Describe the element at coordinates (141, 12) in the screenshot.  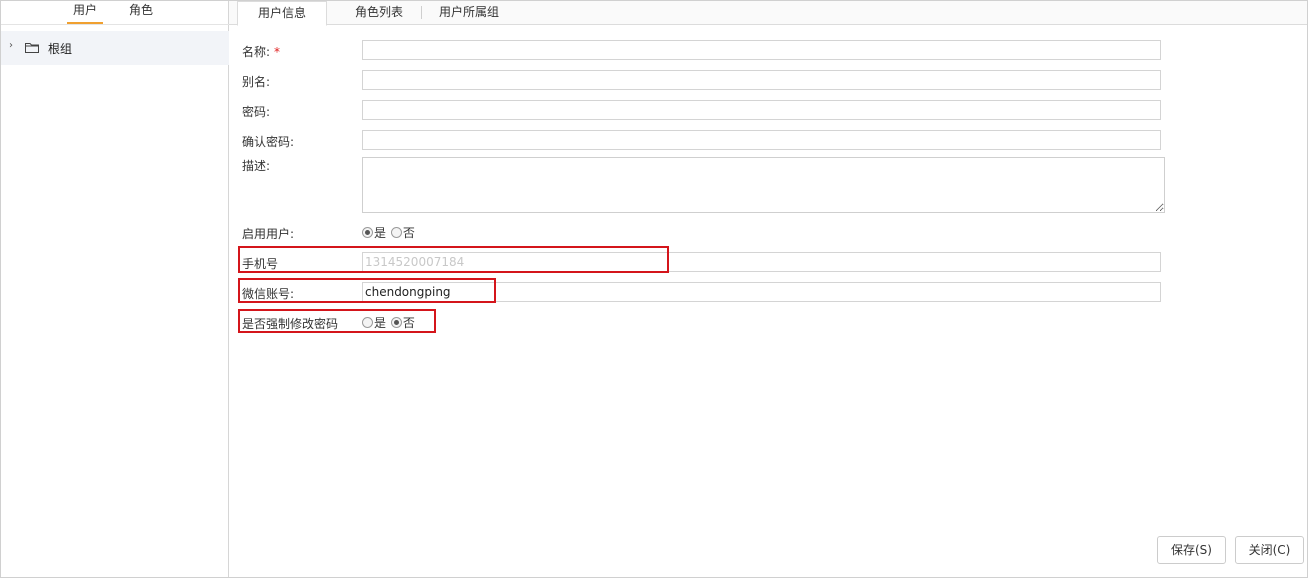
I see `tab-roles: 角色` at that location.